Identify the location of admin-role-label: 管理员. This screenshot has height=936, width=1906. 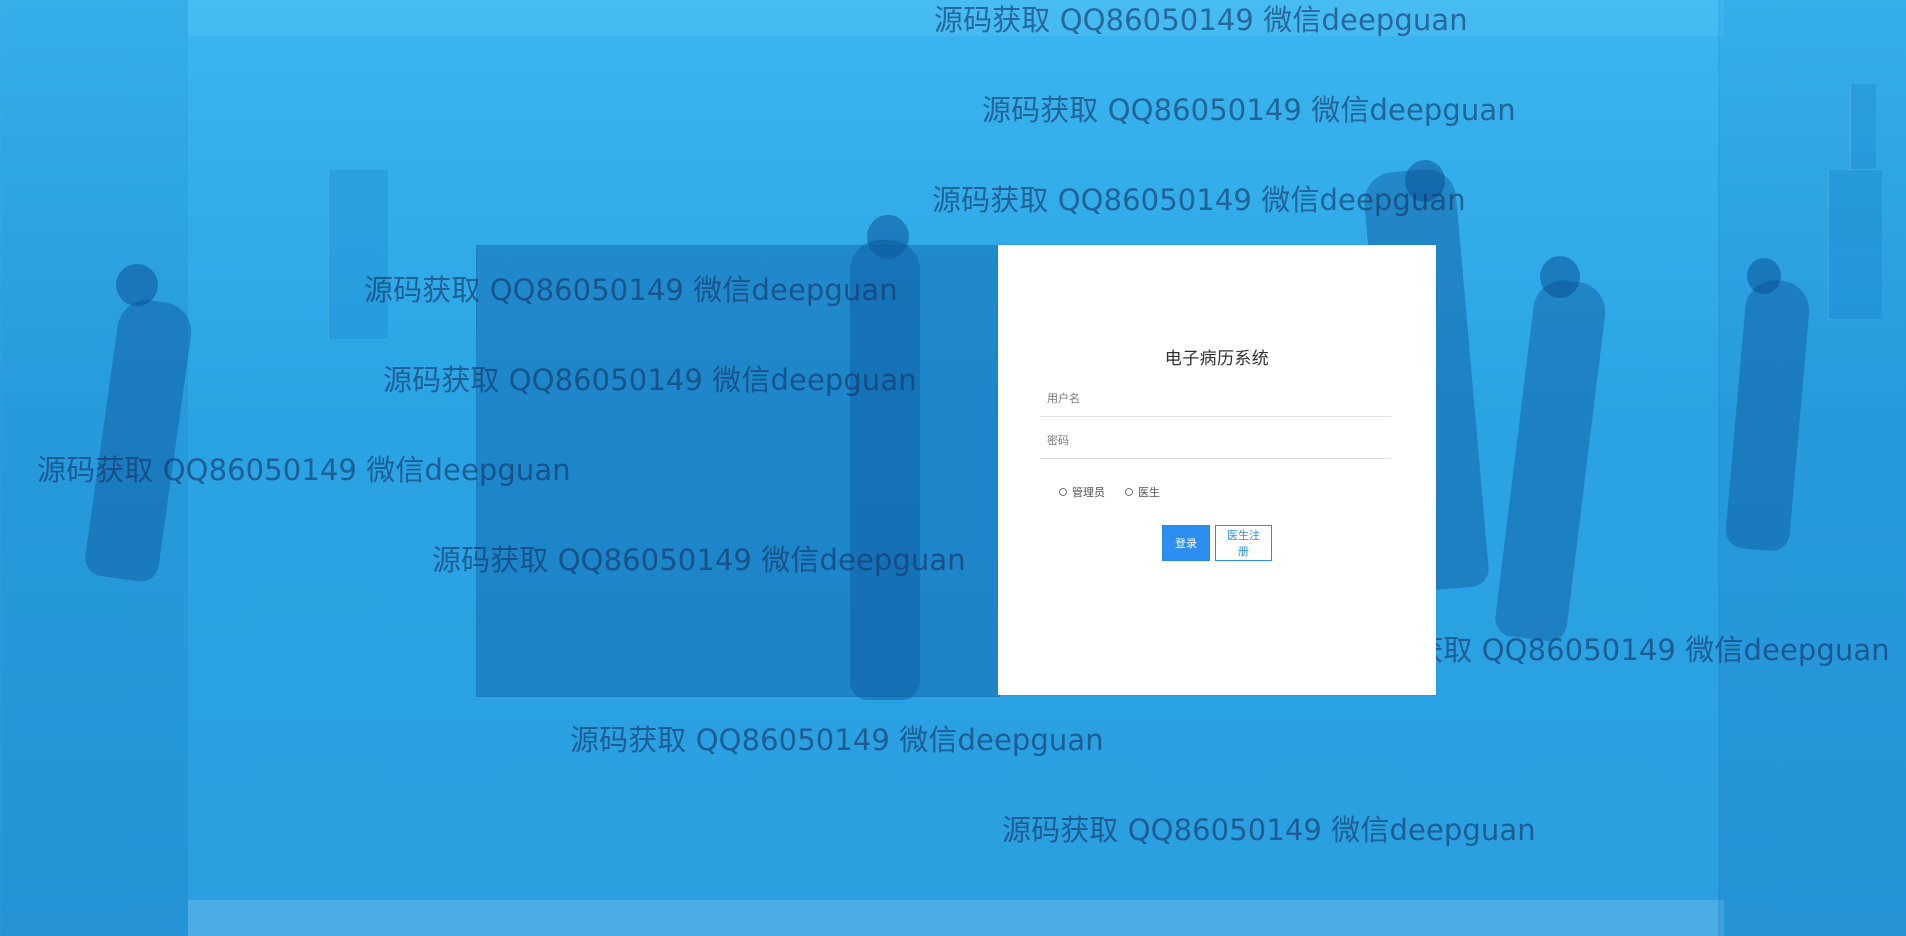
(1088, 492).